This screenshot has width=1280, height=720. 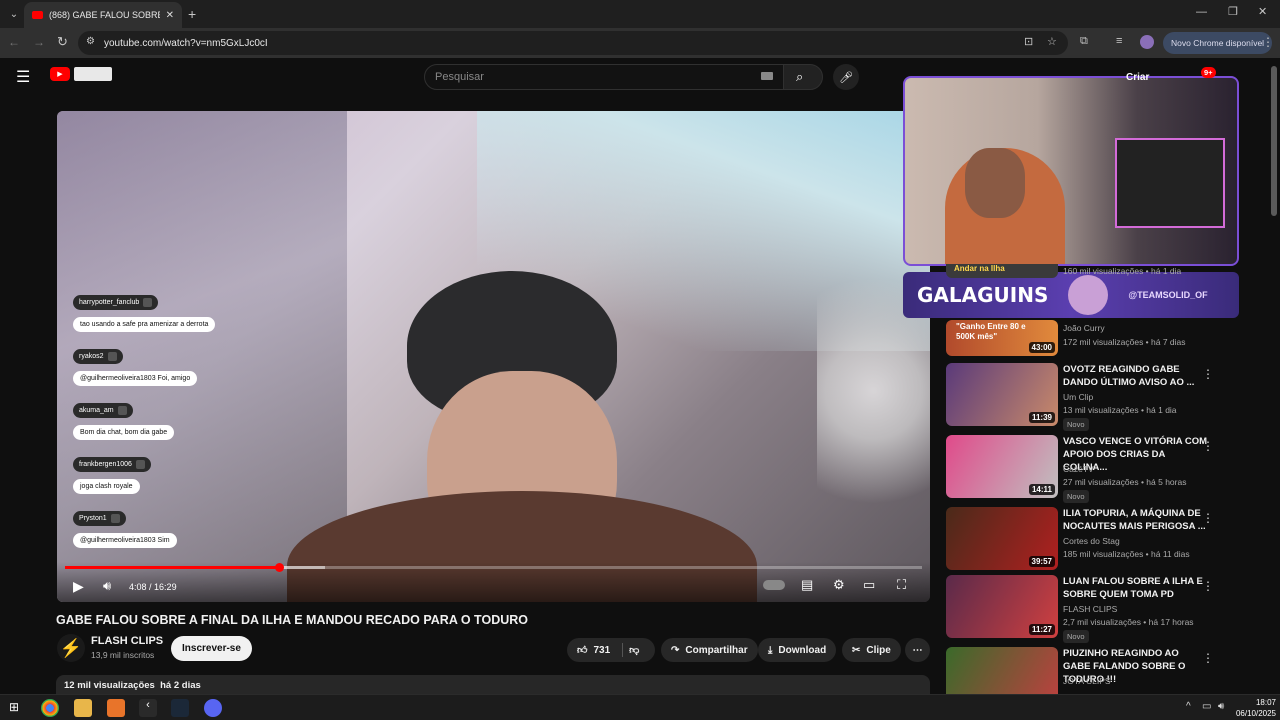 What do you see at coordinates (148, 708) in the screenshot?
I see `app-icon: ‹` at bounding box center [148, 708].